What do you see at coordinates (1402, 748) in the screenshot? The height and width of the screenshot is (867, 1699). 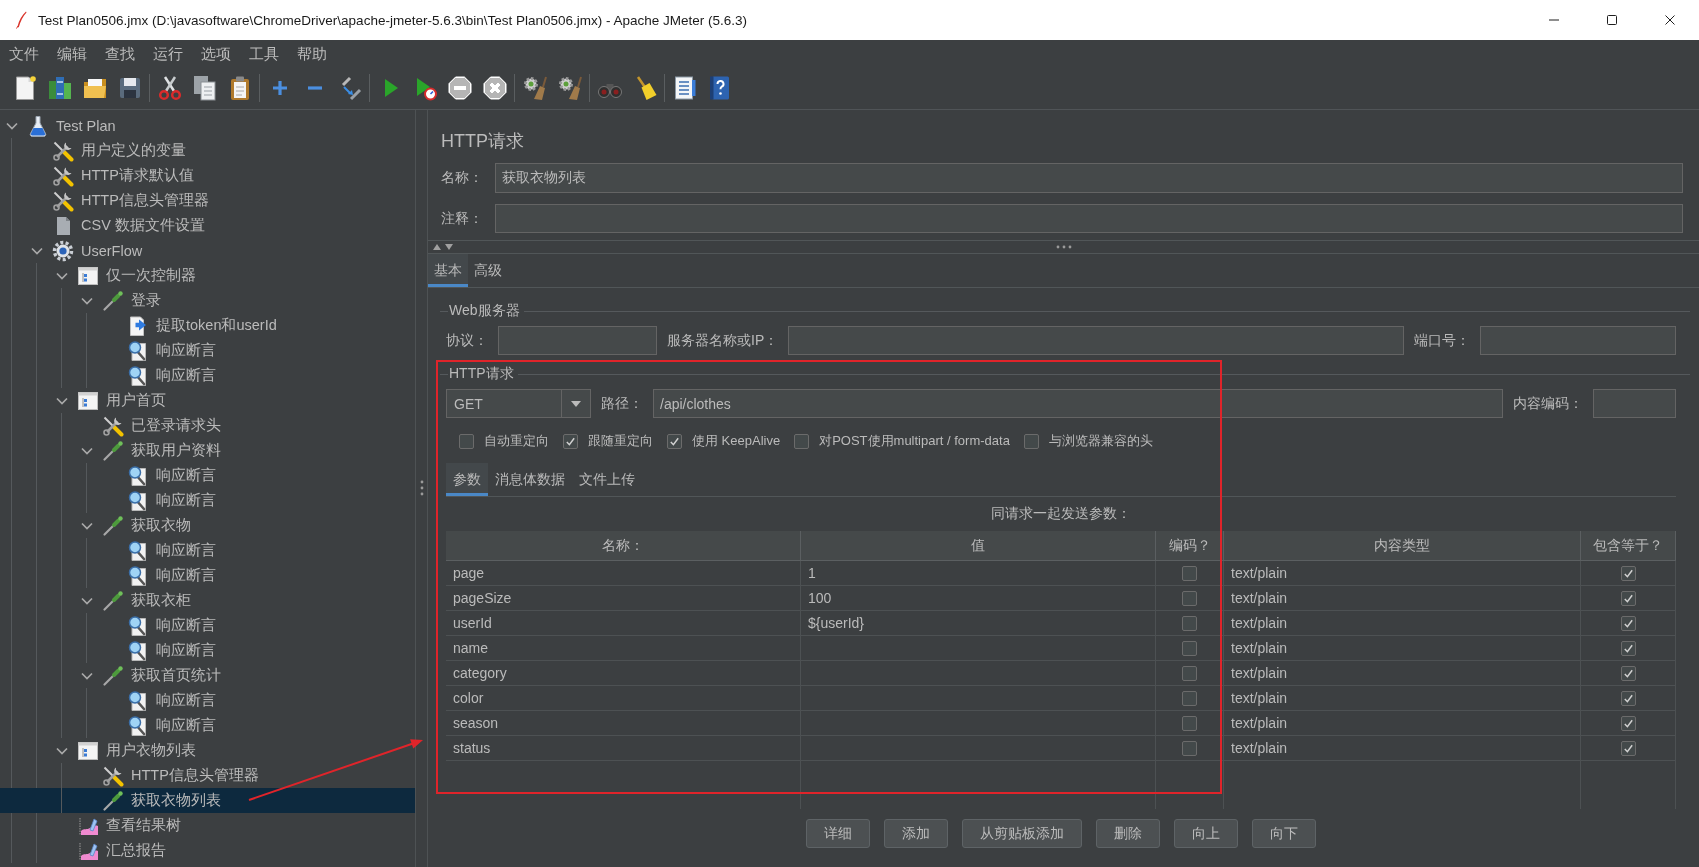 I see `table-cell: text/plain` at bounding box center [1402, 748].